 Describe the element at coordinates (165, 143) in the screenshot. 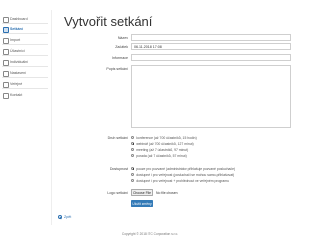

I see `radio-label: webinář (až 700 účastníků, 127 minut)` at that location.